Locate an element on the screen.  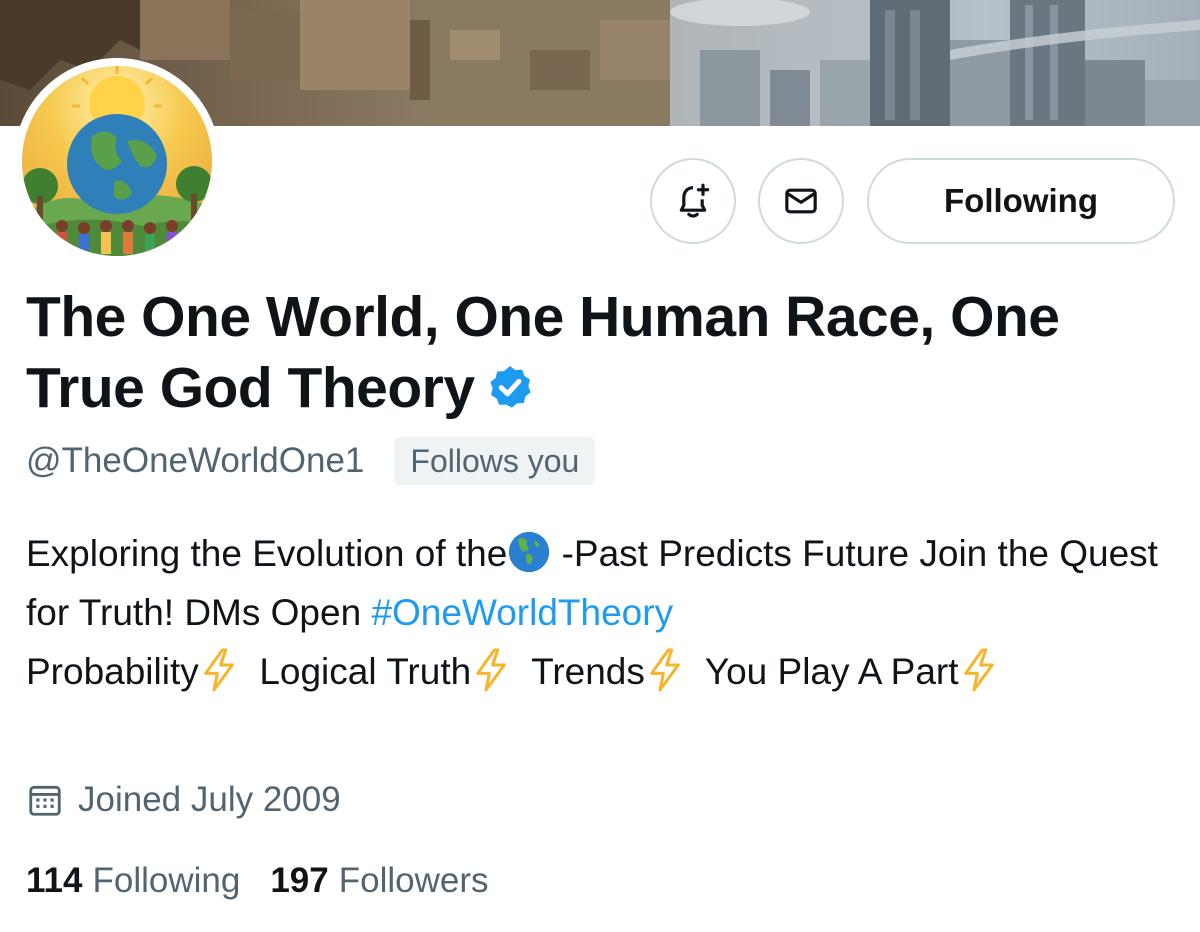
followers-link: 197 Followers is located at coordinates (379, 881).